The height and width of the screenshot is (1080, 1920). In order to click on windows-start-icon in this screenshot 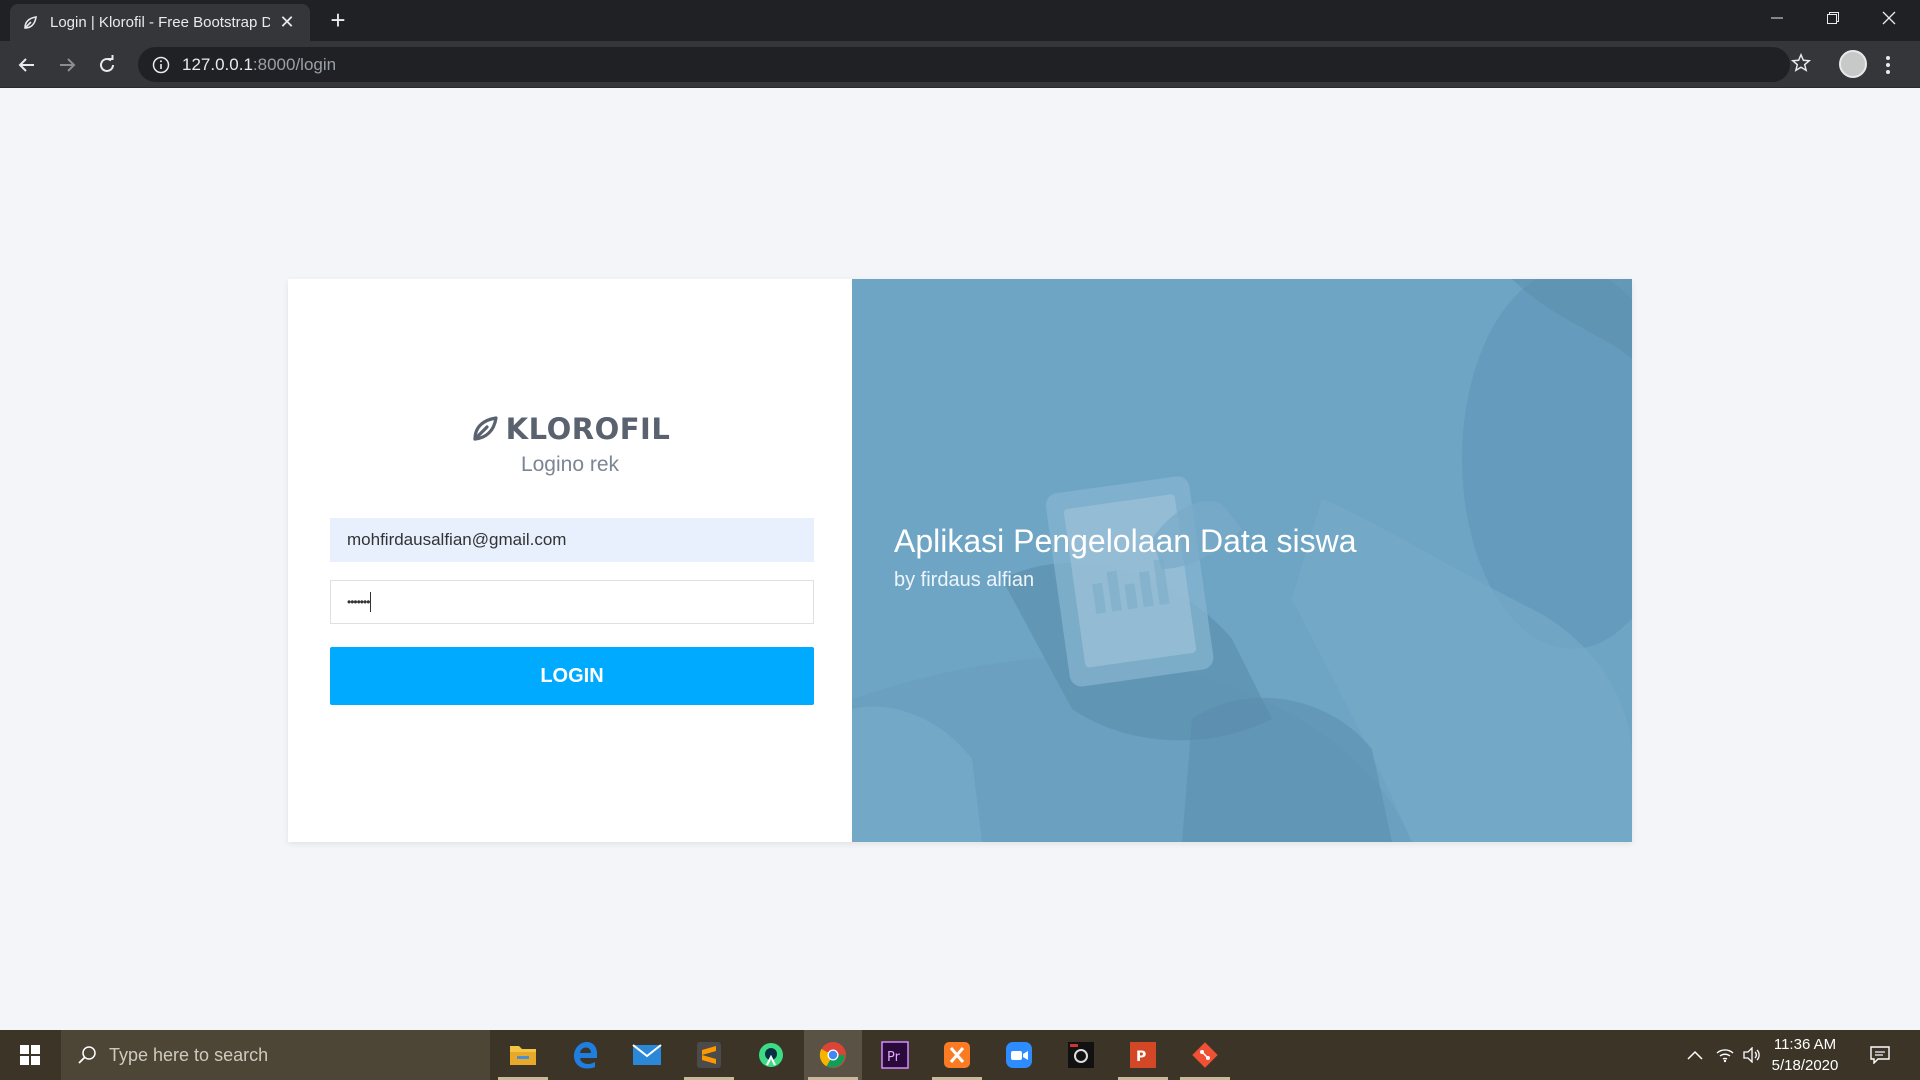, I will do `click(30, 1055)`.